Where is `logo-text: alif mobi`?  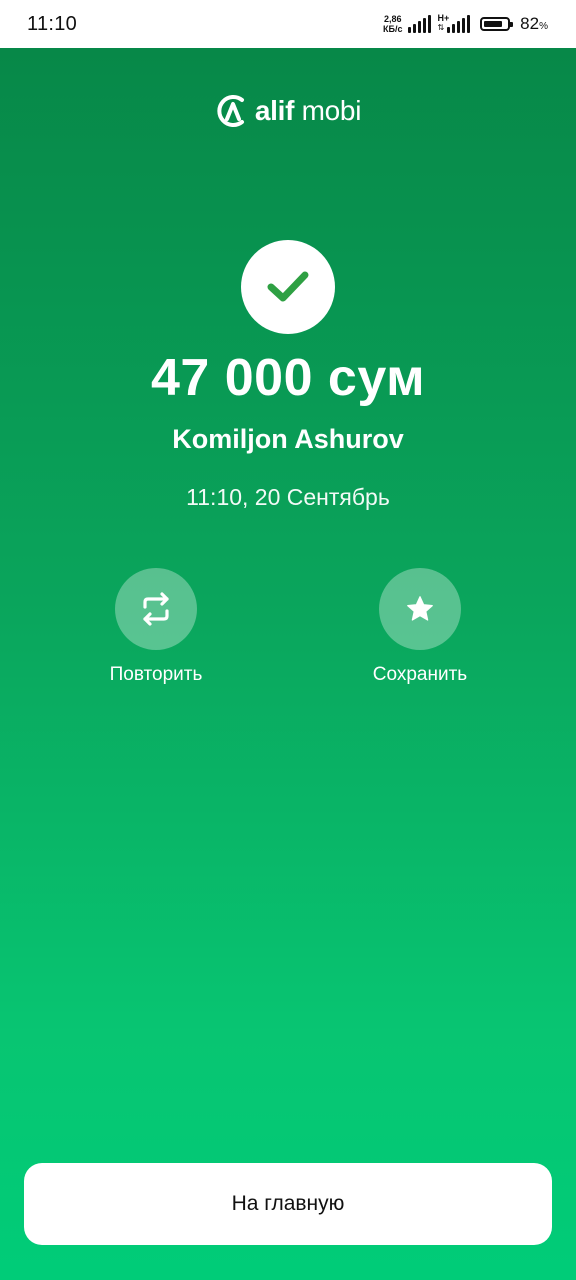 logo-text: alif mobi is located at coordinates (308, 110).